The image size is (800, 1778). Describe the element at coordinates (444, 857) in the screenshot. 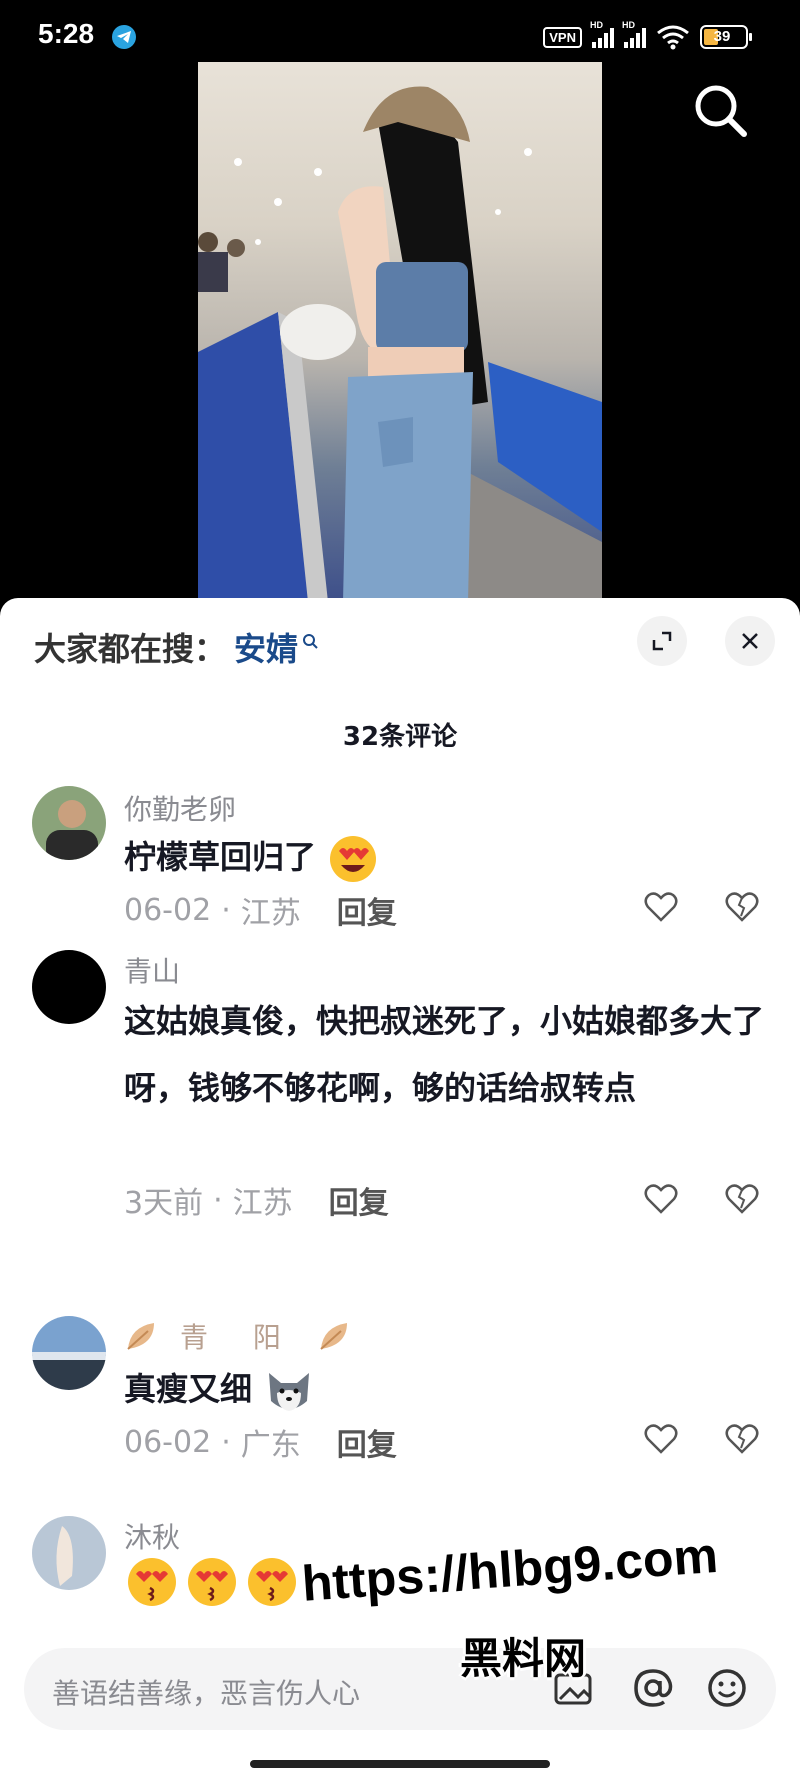

I see `comment-text: 柠檬草回归了` at that location.